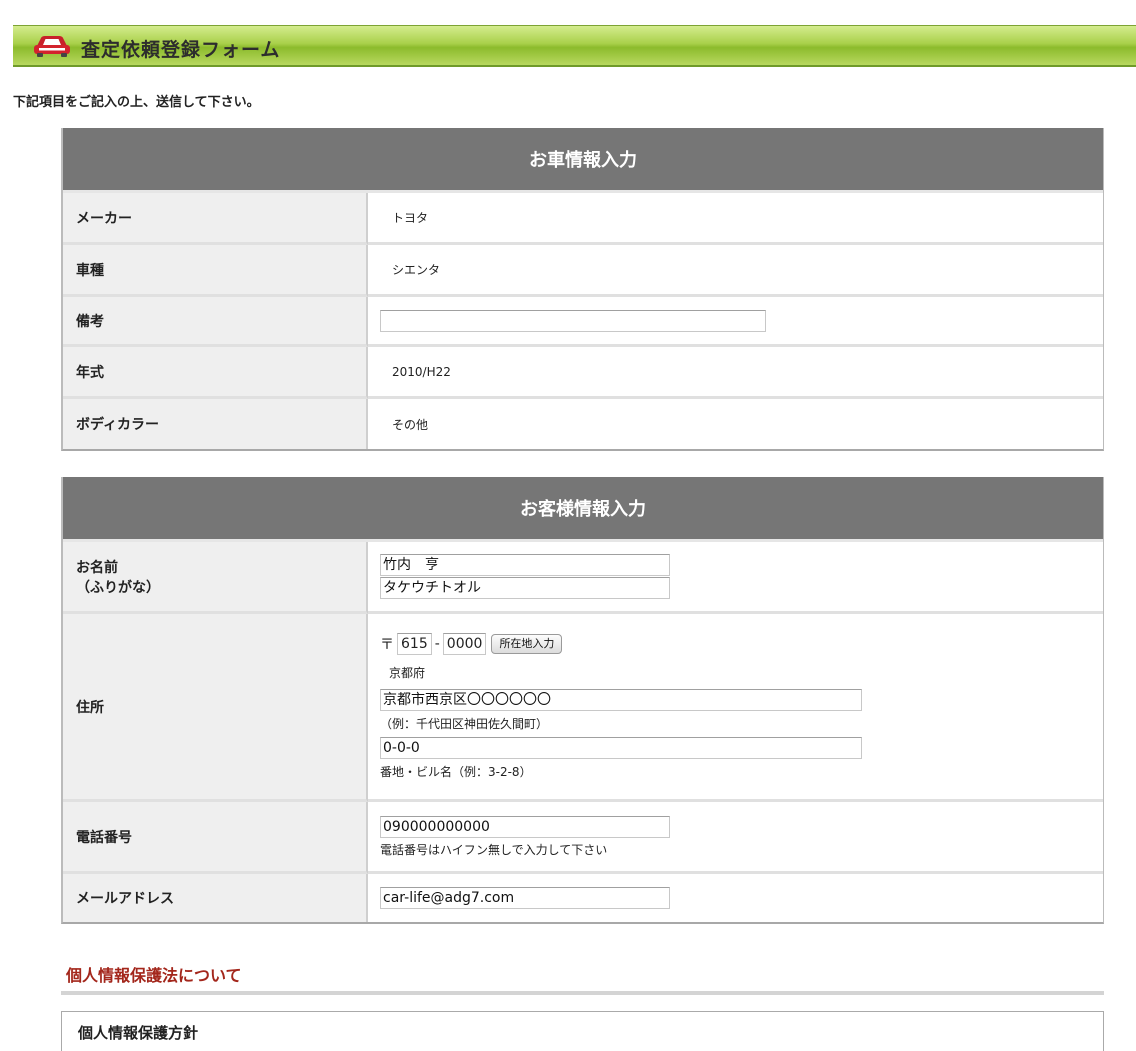  What do you see at coordinates (215, 271) in the screenshot?
I see `model-label: 車種` at bounding box center [215, 271].